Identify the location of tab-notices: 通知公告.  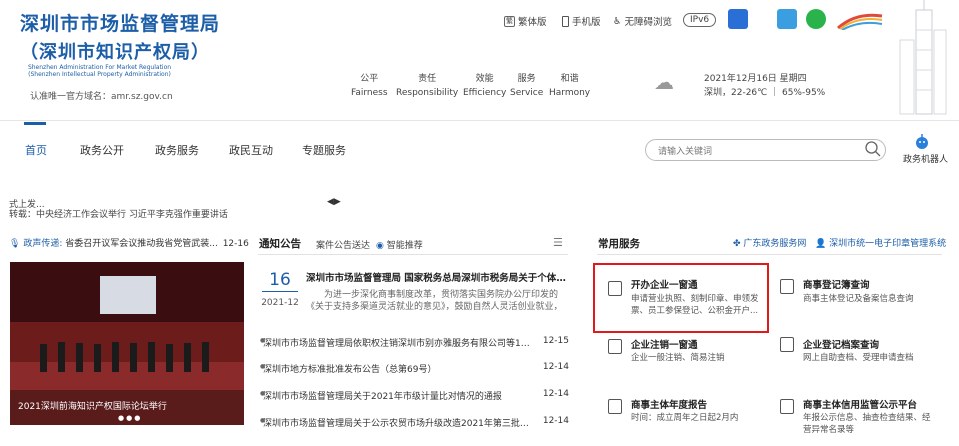
(280, 243).